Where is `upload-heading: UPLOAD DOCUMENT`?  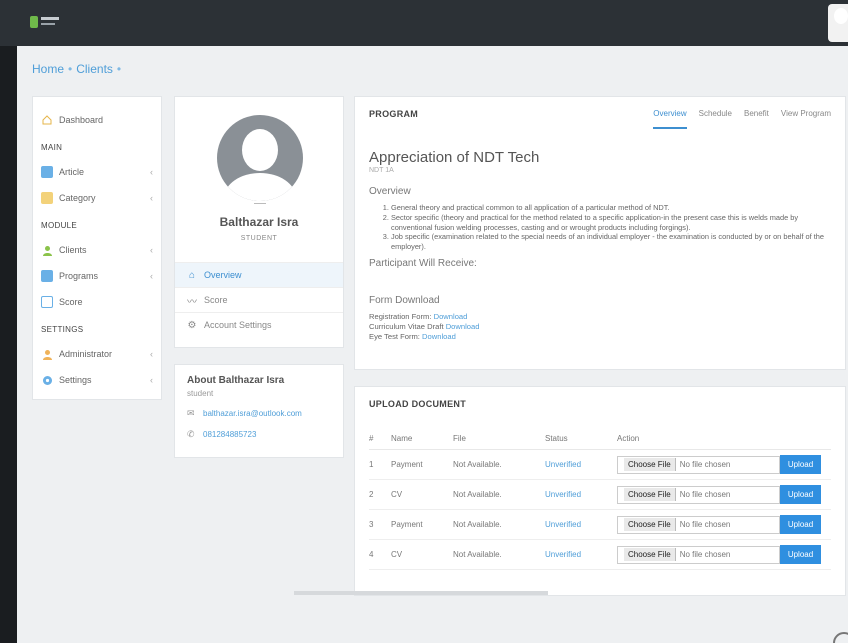
upload-heading: UPLOAD DOCUMENT is located at coordinates (417, 404).